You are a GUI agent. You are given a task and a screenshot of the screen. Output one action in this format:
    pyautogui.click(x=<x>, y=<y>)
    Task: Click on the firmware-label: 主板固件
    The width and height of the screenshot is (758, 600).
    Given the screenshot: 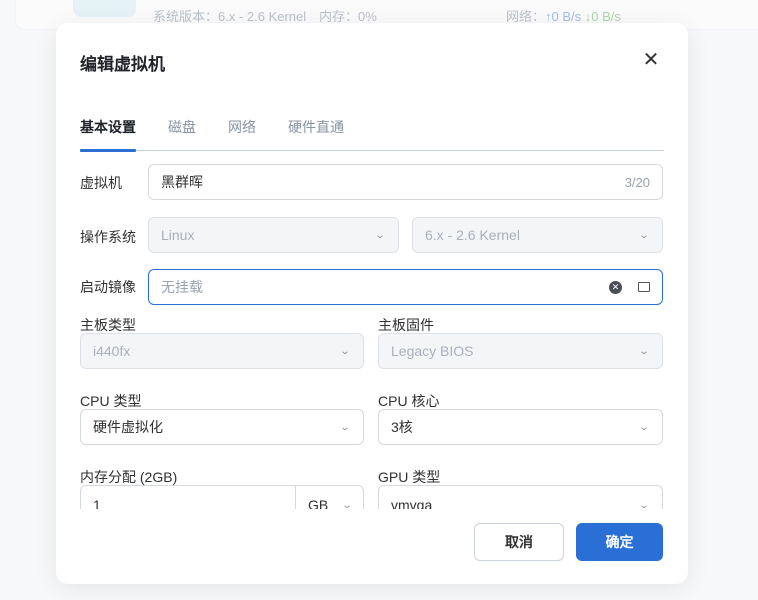 What is the action you would take?
    pyautogui.click(x=406, y=325)
    